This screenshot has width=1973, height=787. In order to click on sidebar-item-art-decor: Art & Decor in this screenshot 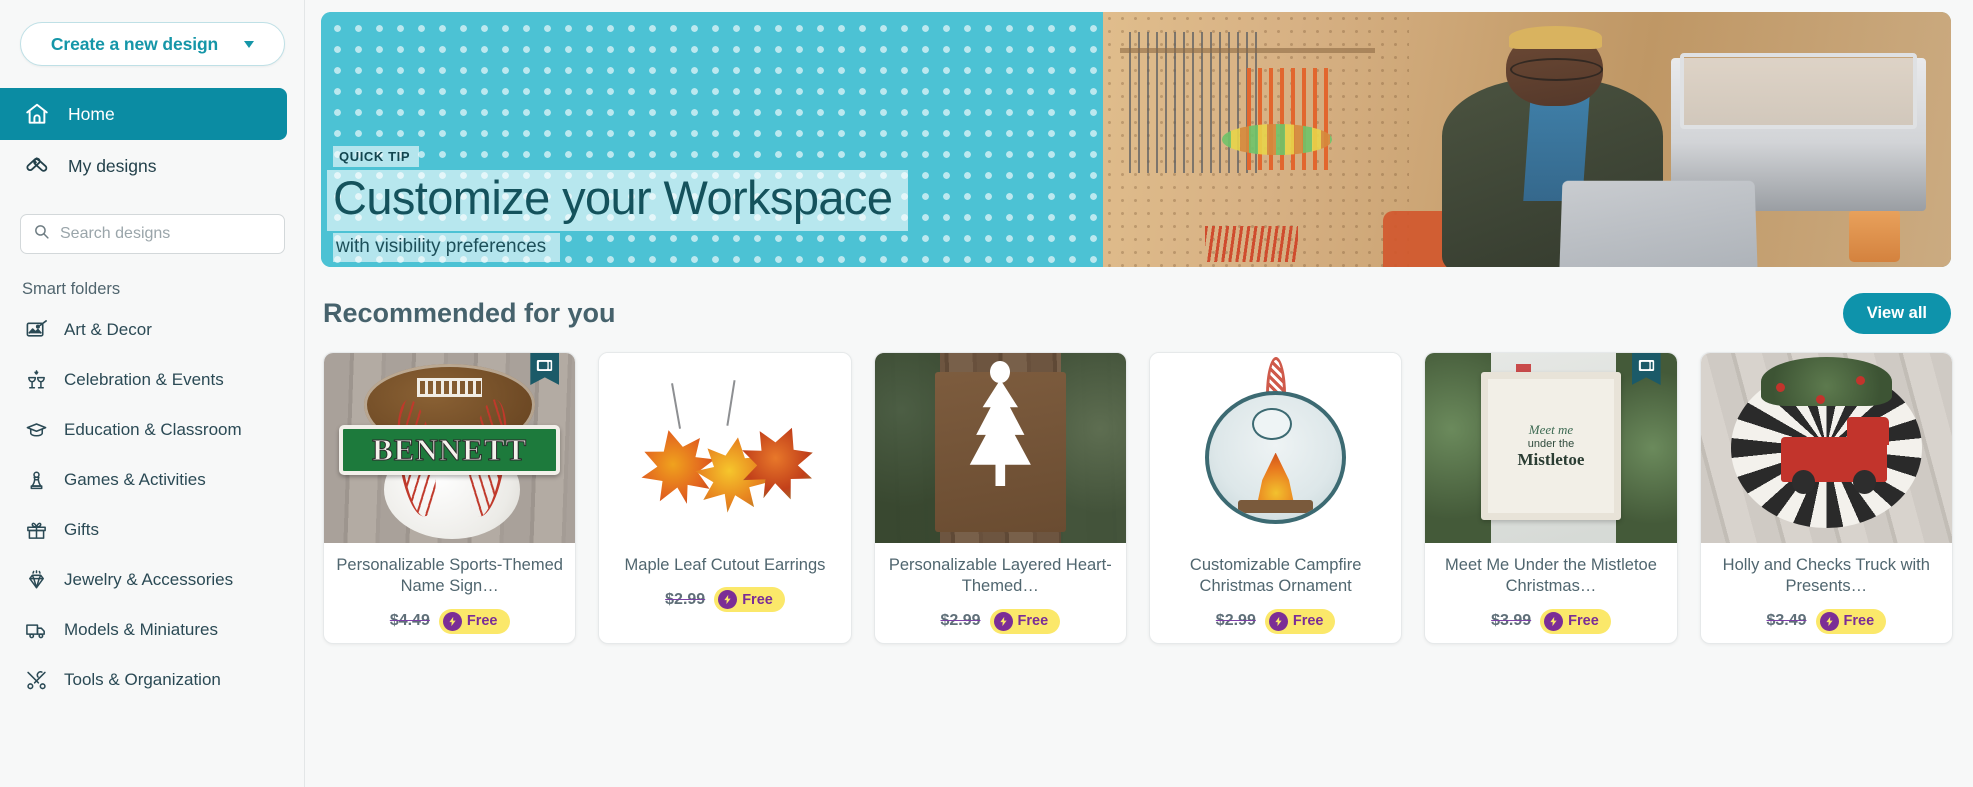, I will do `click(152, 330)`.